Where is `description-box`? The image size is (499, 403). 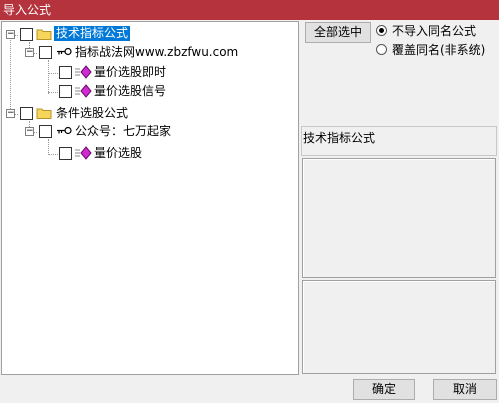
description-box is located at coordinates (399, 218).